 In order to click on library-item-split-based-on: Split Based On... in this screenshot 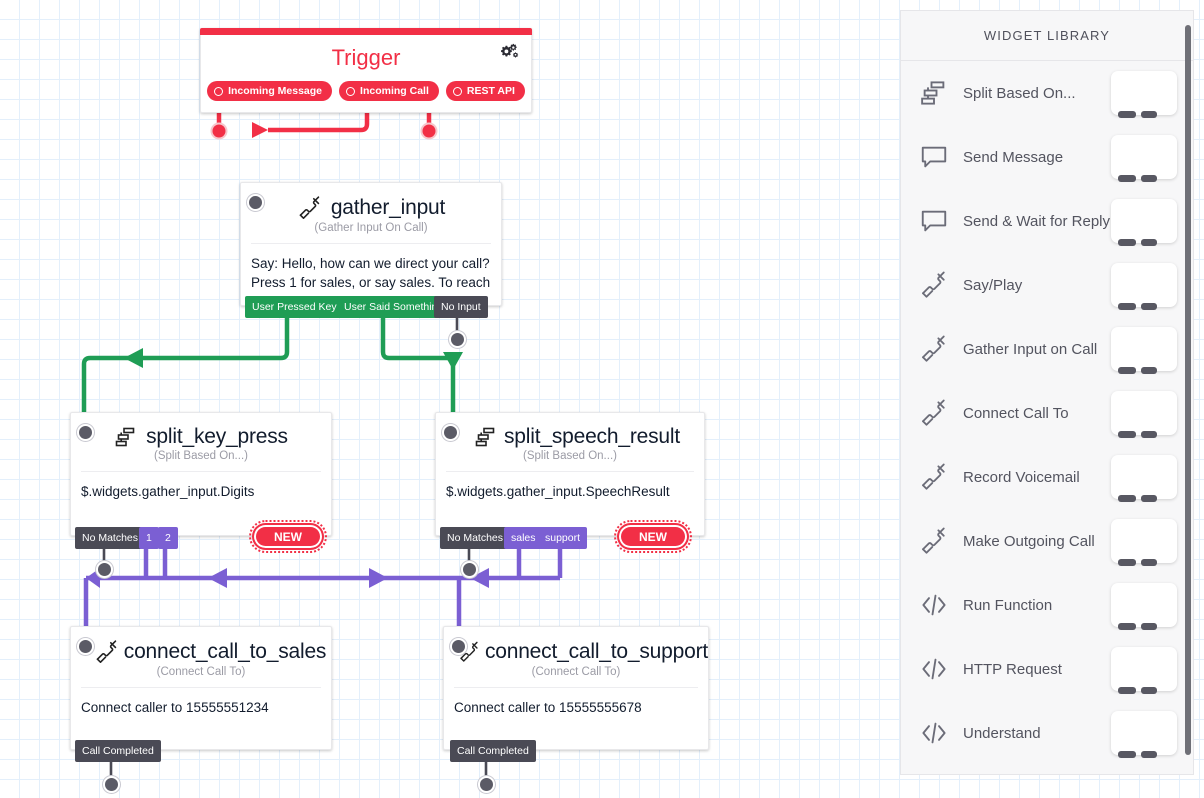, I will do `click(1047, 93)`.